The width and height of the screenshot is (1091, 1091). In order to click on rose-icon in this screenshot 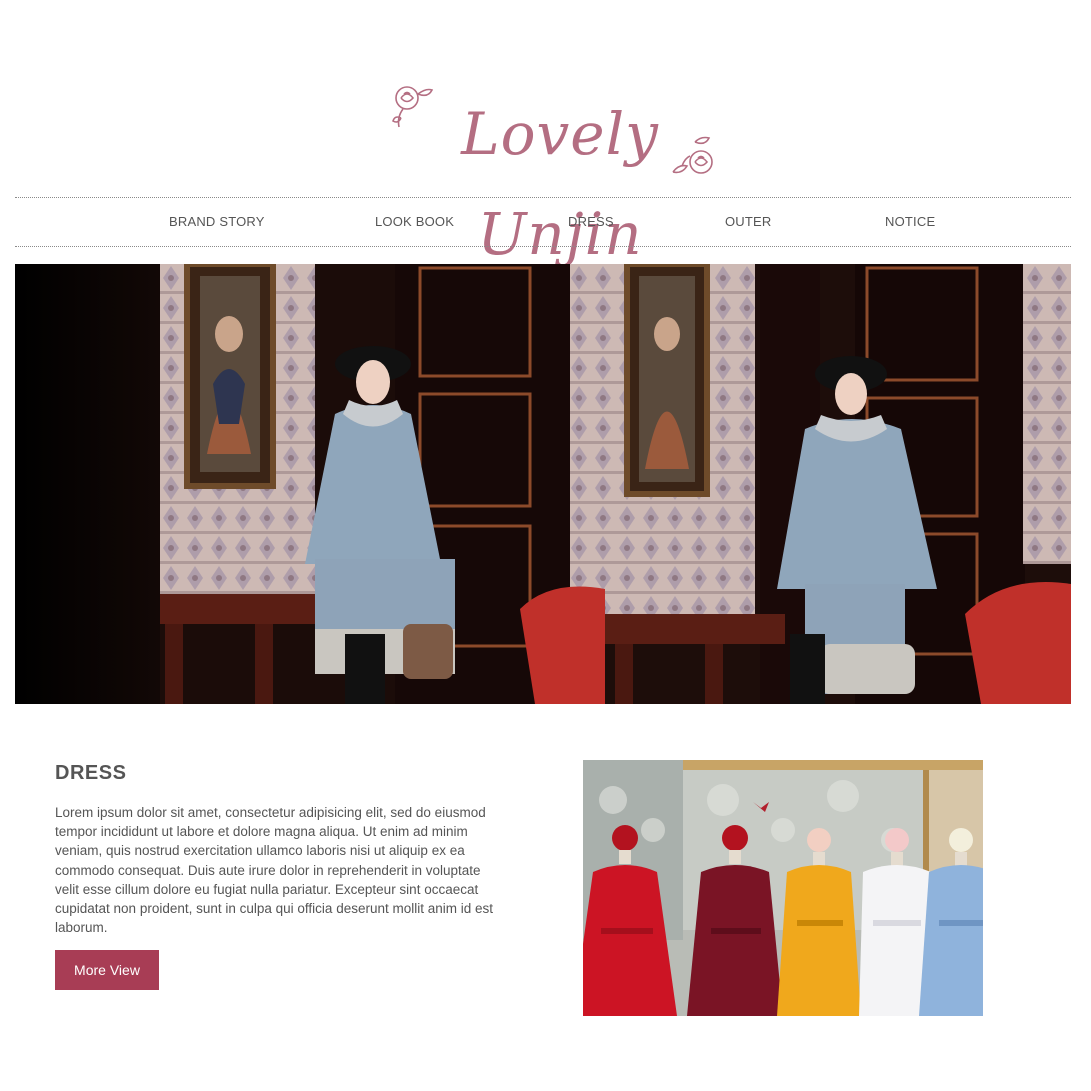, I will do `click(692, 155)`.